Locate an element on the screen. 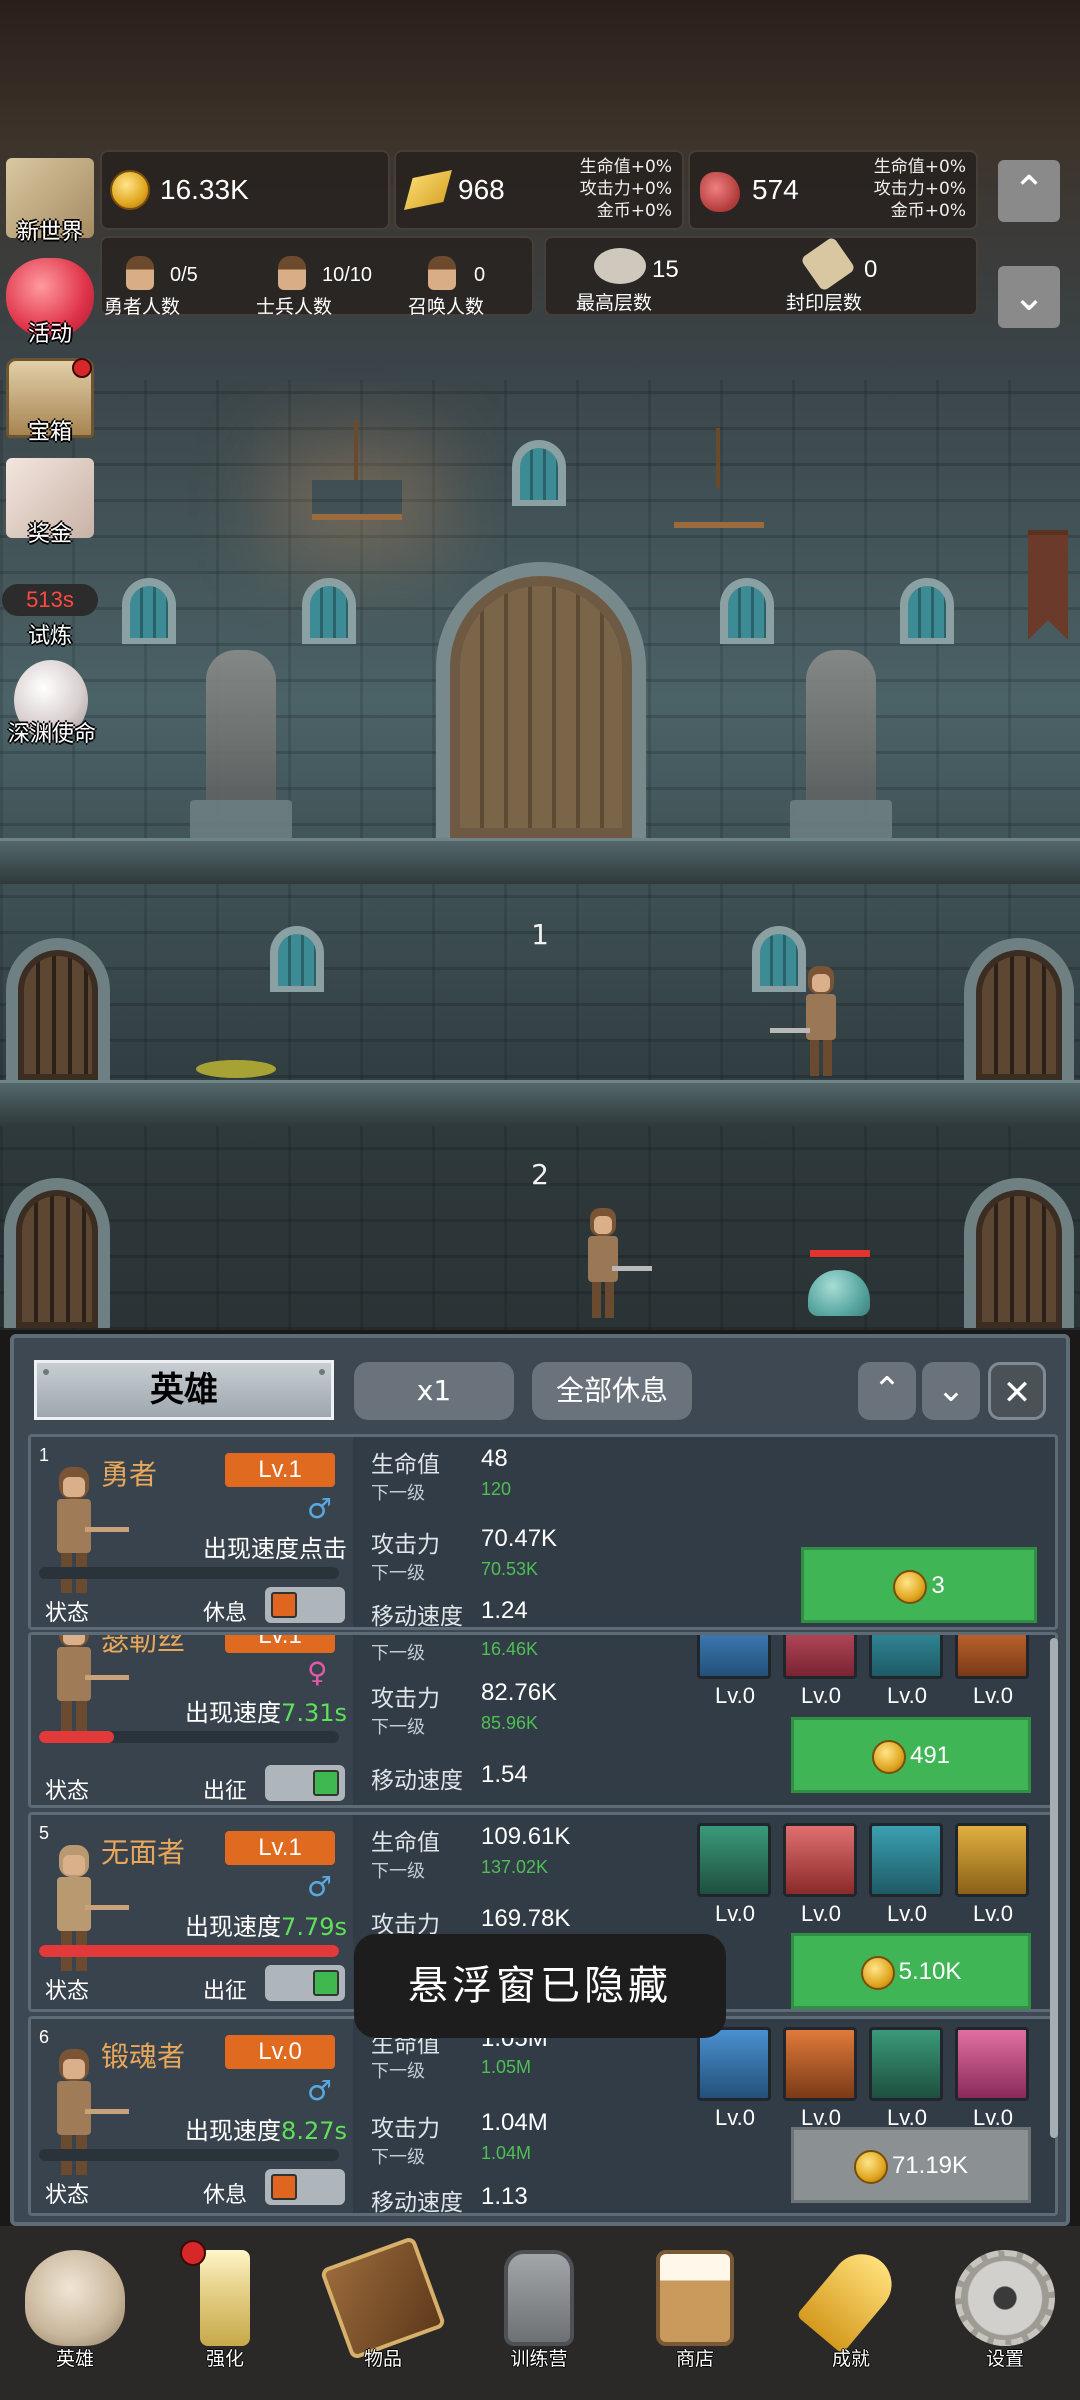  speed-button: x1 is located at coordinates (434, 1391).